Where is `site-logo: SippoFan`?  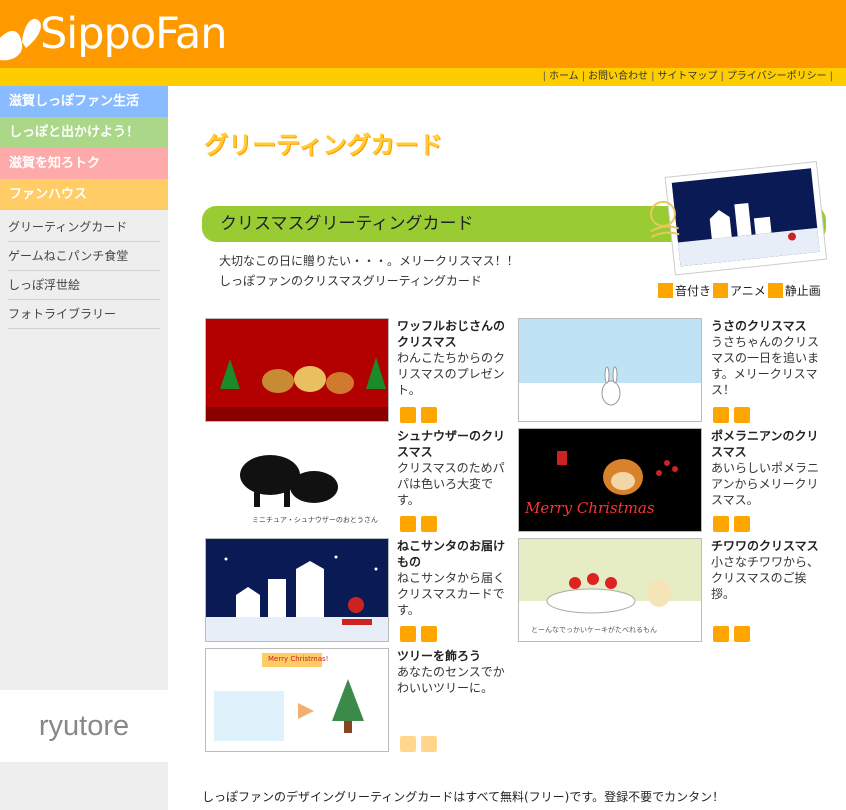 site-logo: SippoFan is located at coordinates (134, 34).